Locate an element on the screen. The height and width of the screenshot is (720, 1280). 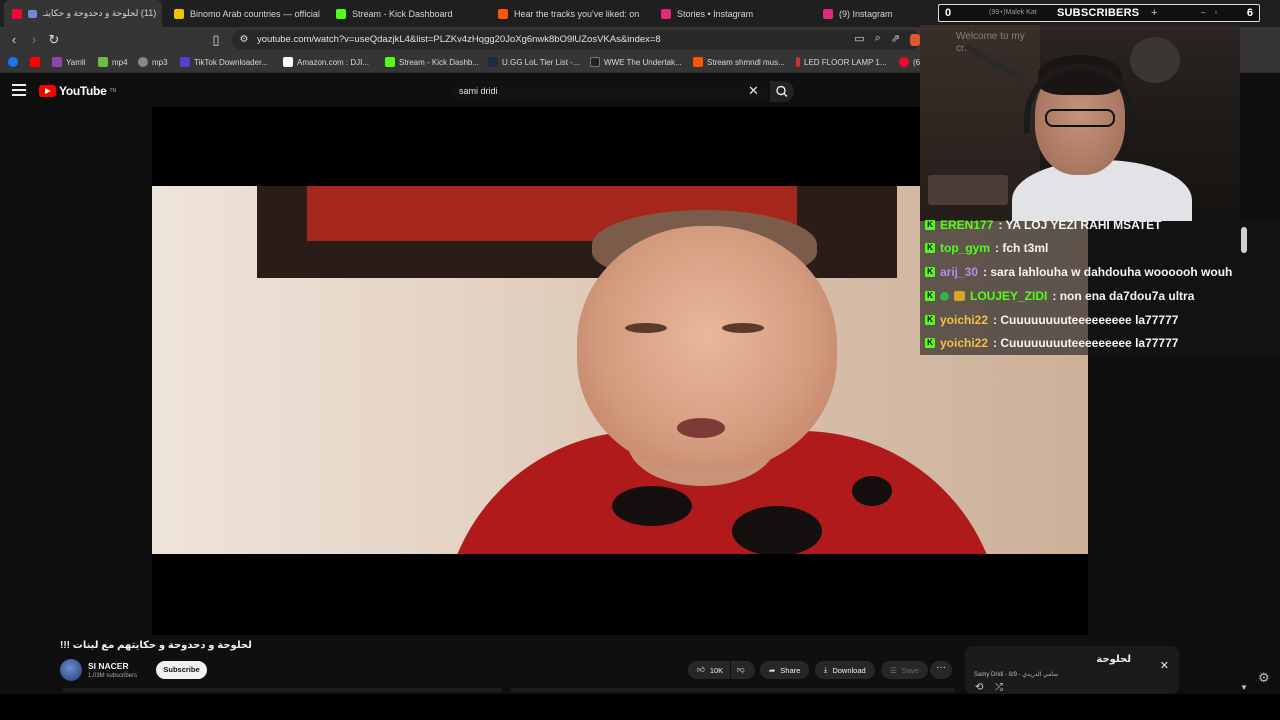
subscriber-goal-bar: 0 (99+)Malek Kat SUBSCRIBERS + –▫ 6 is located at coordinates (1099, 13).